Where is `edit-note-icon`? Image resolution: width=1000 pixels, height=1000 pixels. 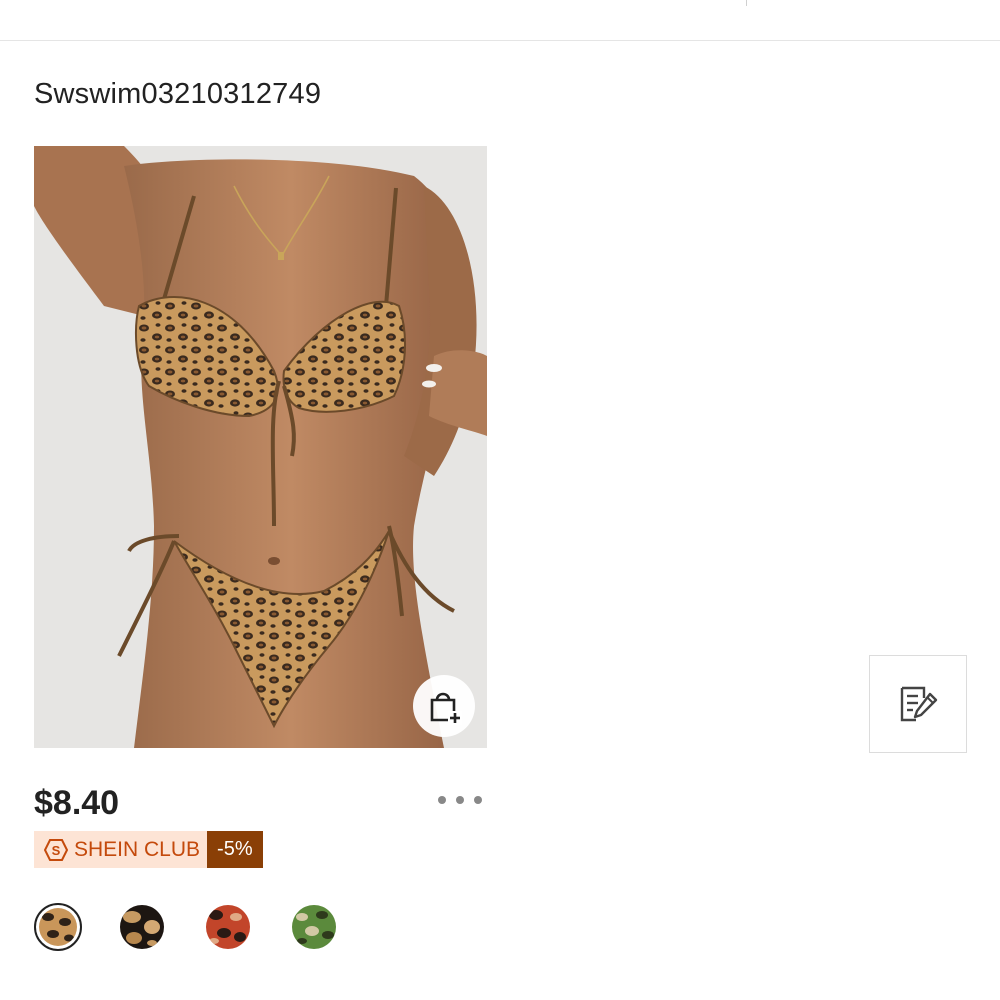
edit-note-icon is located at coordinates (919, 704).